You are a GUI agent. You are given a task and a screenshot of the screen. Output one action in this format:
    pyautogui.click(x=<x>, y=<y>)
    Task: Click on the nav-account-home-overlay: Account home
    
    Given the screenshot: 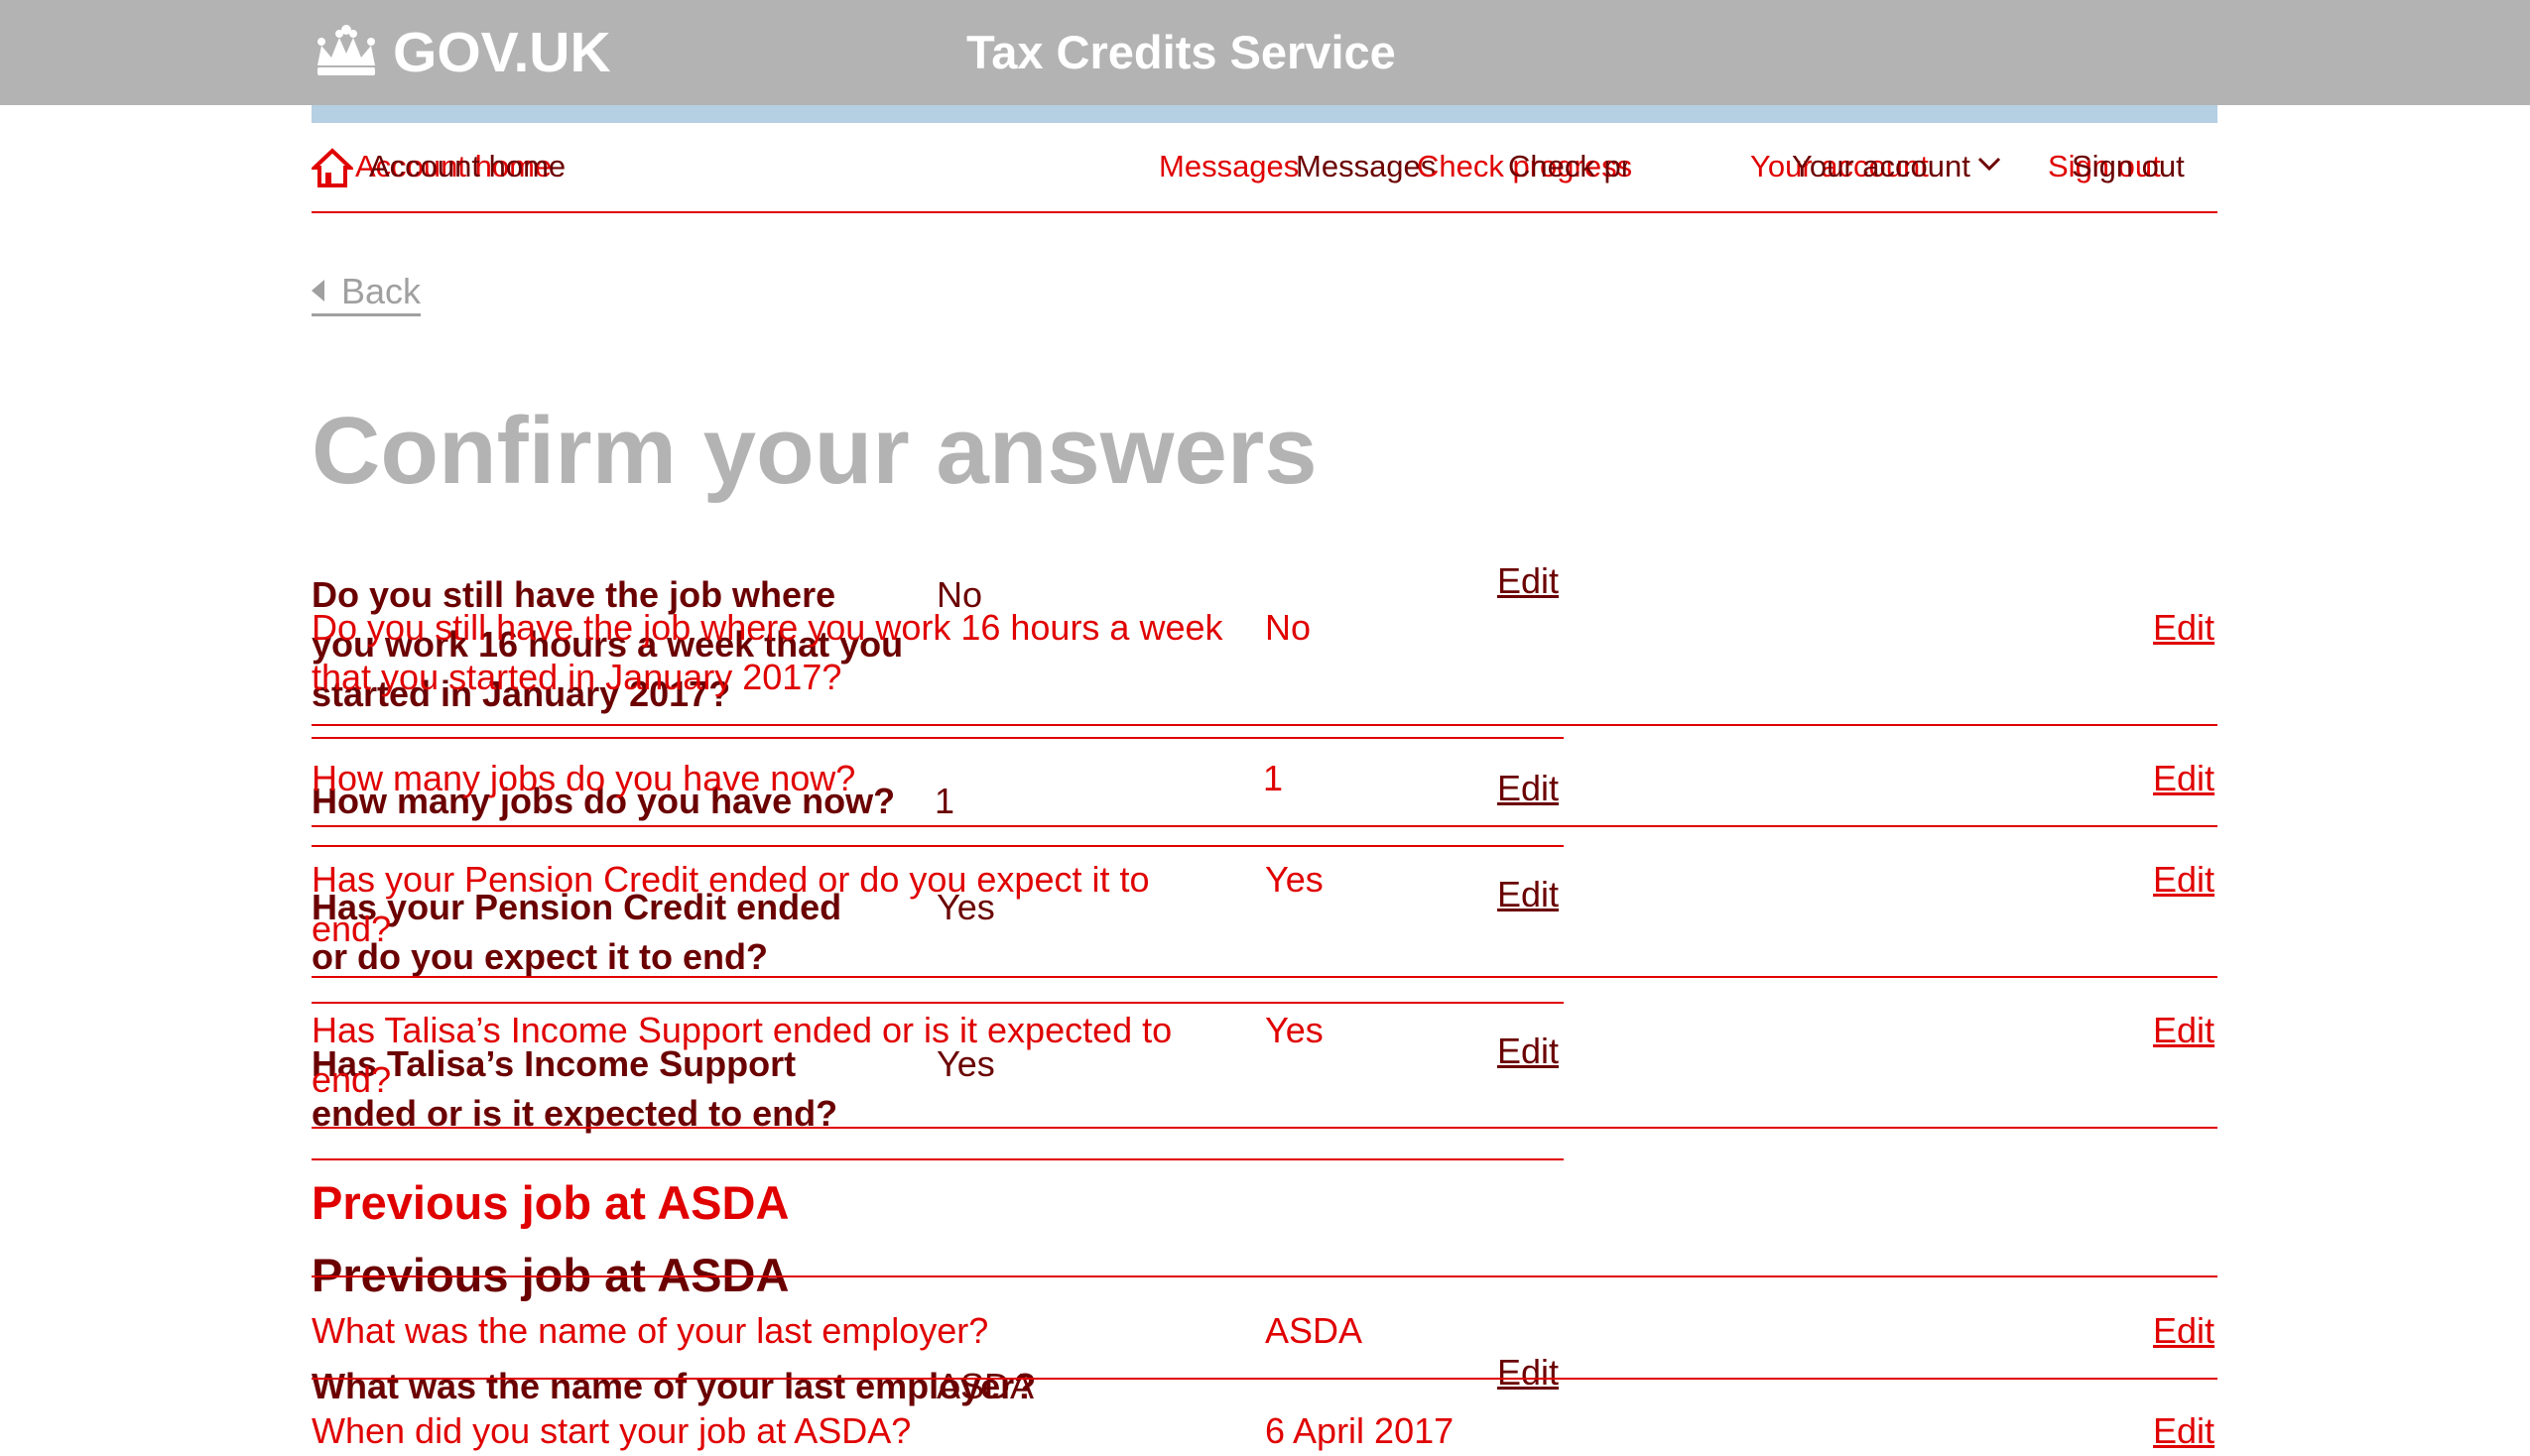 What is the action you would take?
    pyautogui.click(x=467, y=166)
    